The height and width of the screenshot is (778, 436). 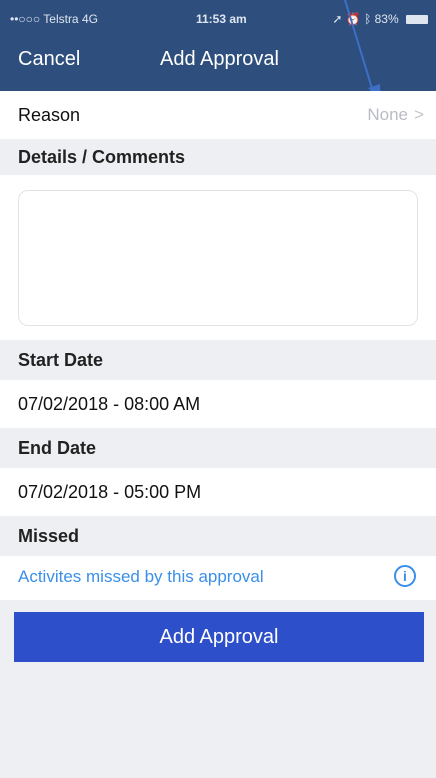 What do you see at coordinates (405, 576) in the screenshot?
I see `info-icon: i` at bounding box center [405, 576].